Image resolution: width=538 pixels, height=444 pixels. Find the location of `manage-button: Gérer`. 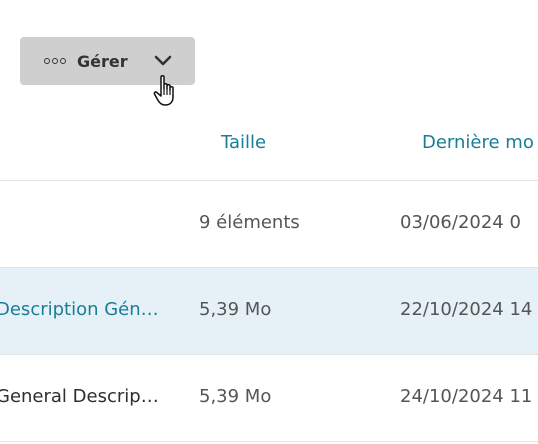

manage-button: Gérer is located at coordinates (107, 61).